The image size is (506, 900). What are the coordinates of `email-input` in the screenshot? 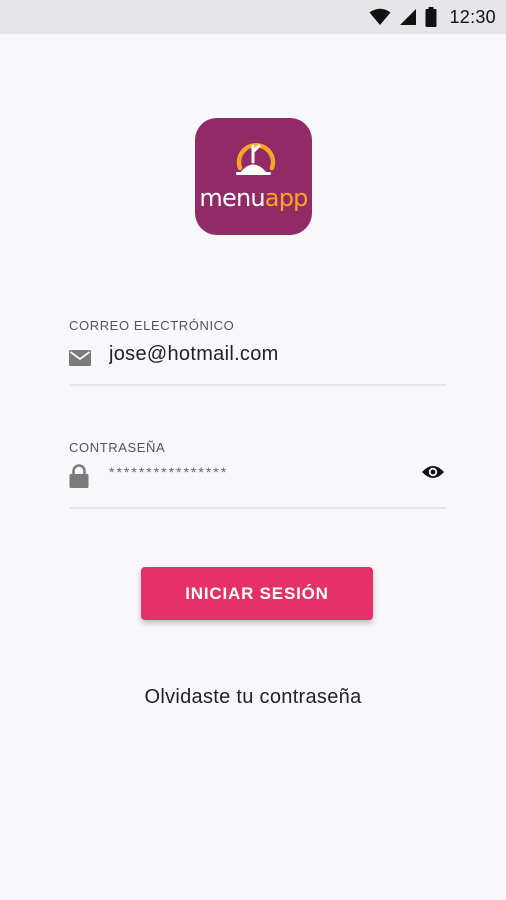 It's located at (259, 354).